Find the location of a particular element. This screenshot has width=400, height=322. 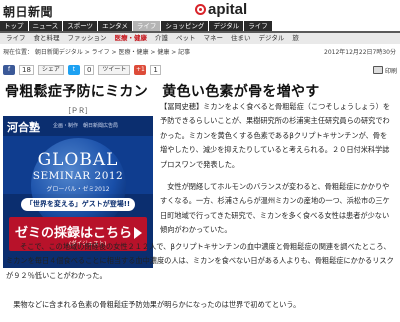

like-count: 18 is located at coordinates (26, 70).